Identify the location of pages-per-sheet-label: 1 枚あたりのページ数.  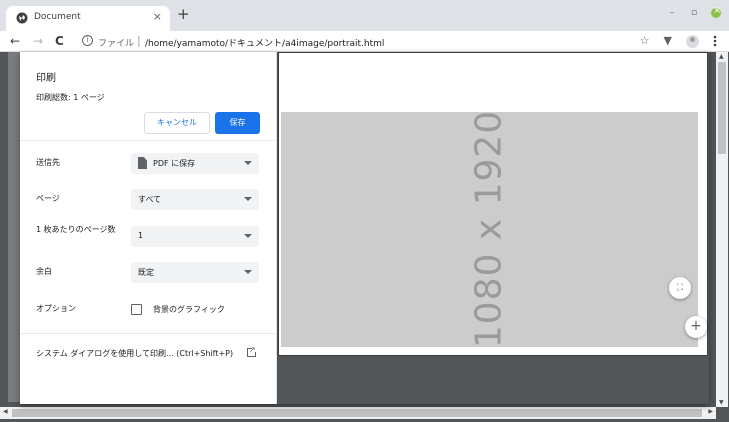
(76, 229).